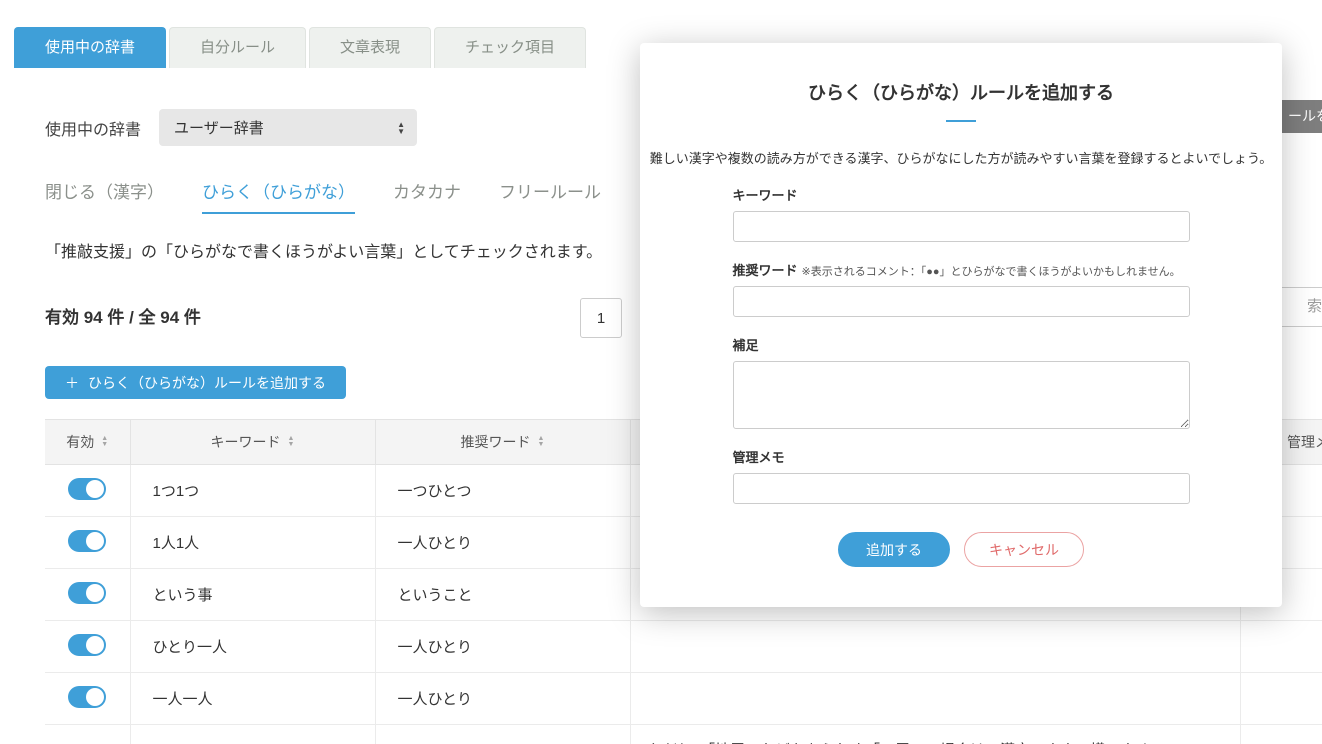 The image size is (1322, 744). Describe the element at coordinates (427, 196) in the screenshot. I see `subtab-katakana: カタカナ` at that location.